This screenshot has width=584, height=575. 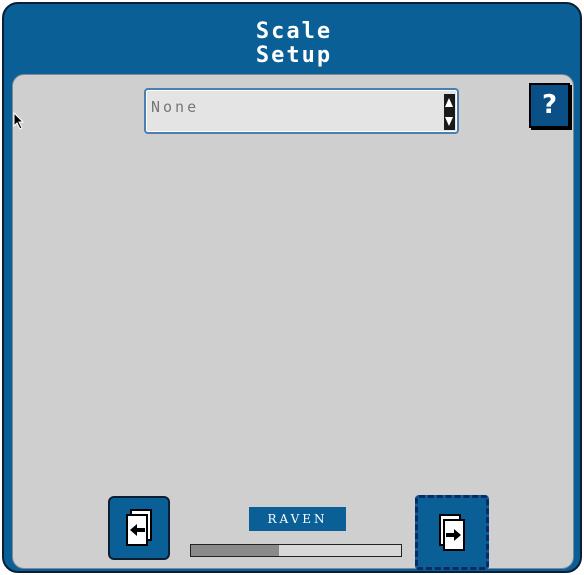 I want to click on page-back-arrow-icon, so click(x=139, y=527).